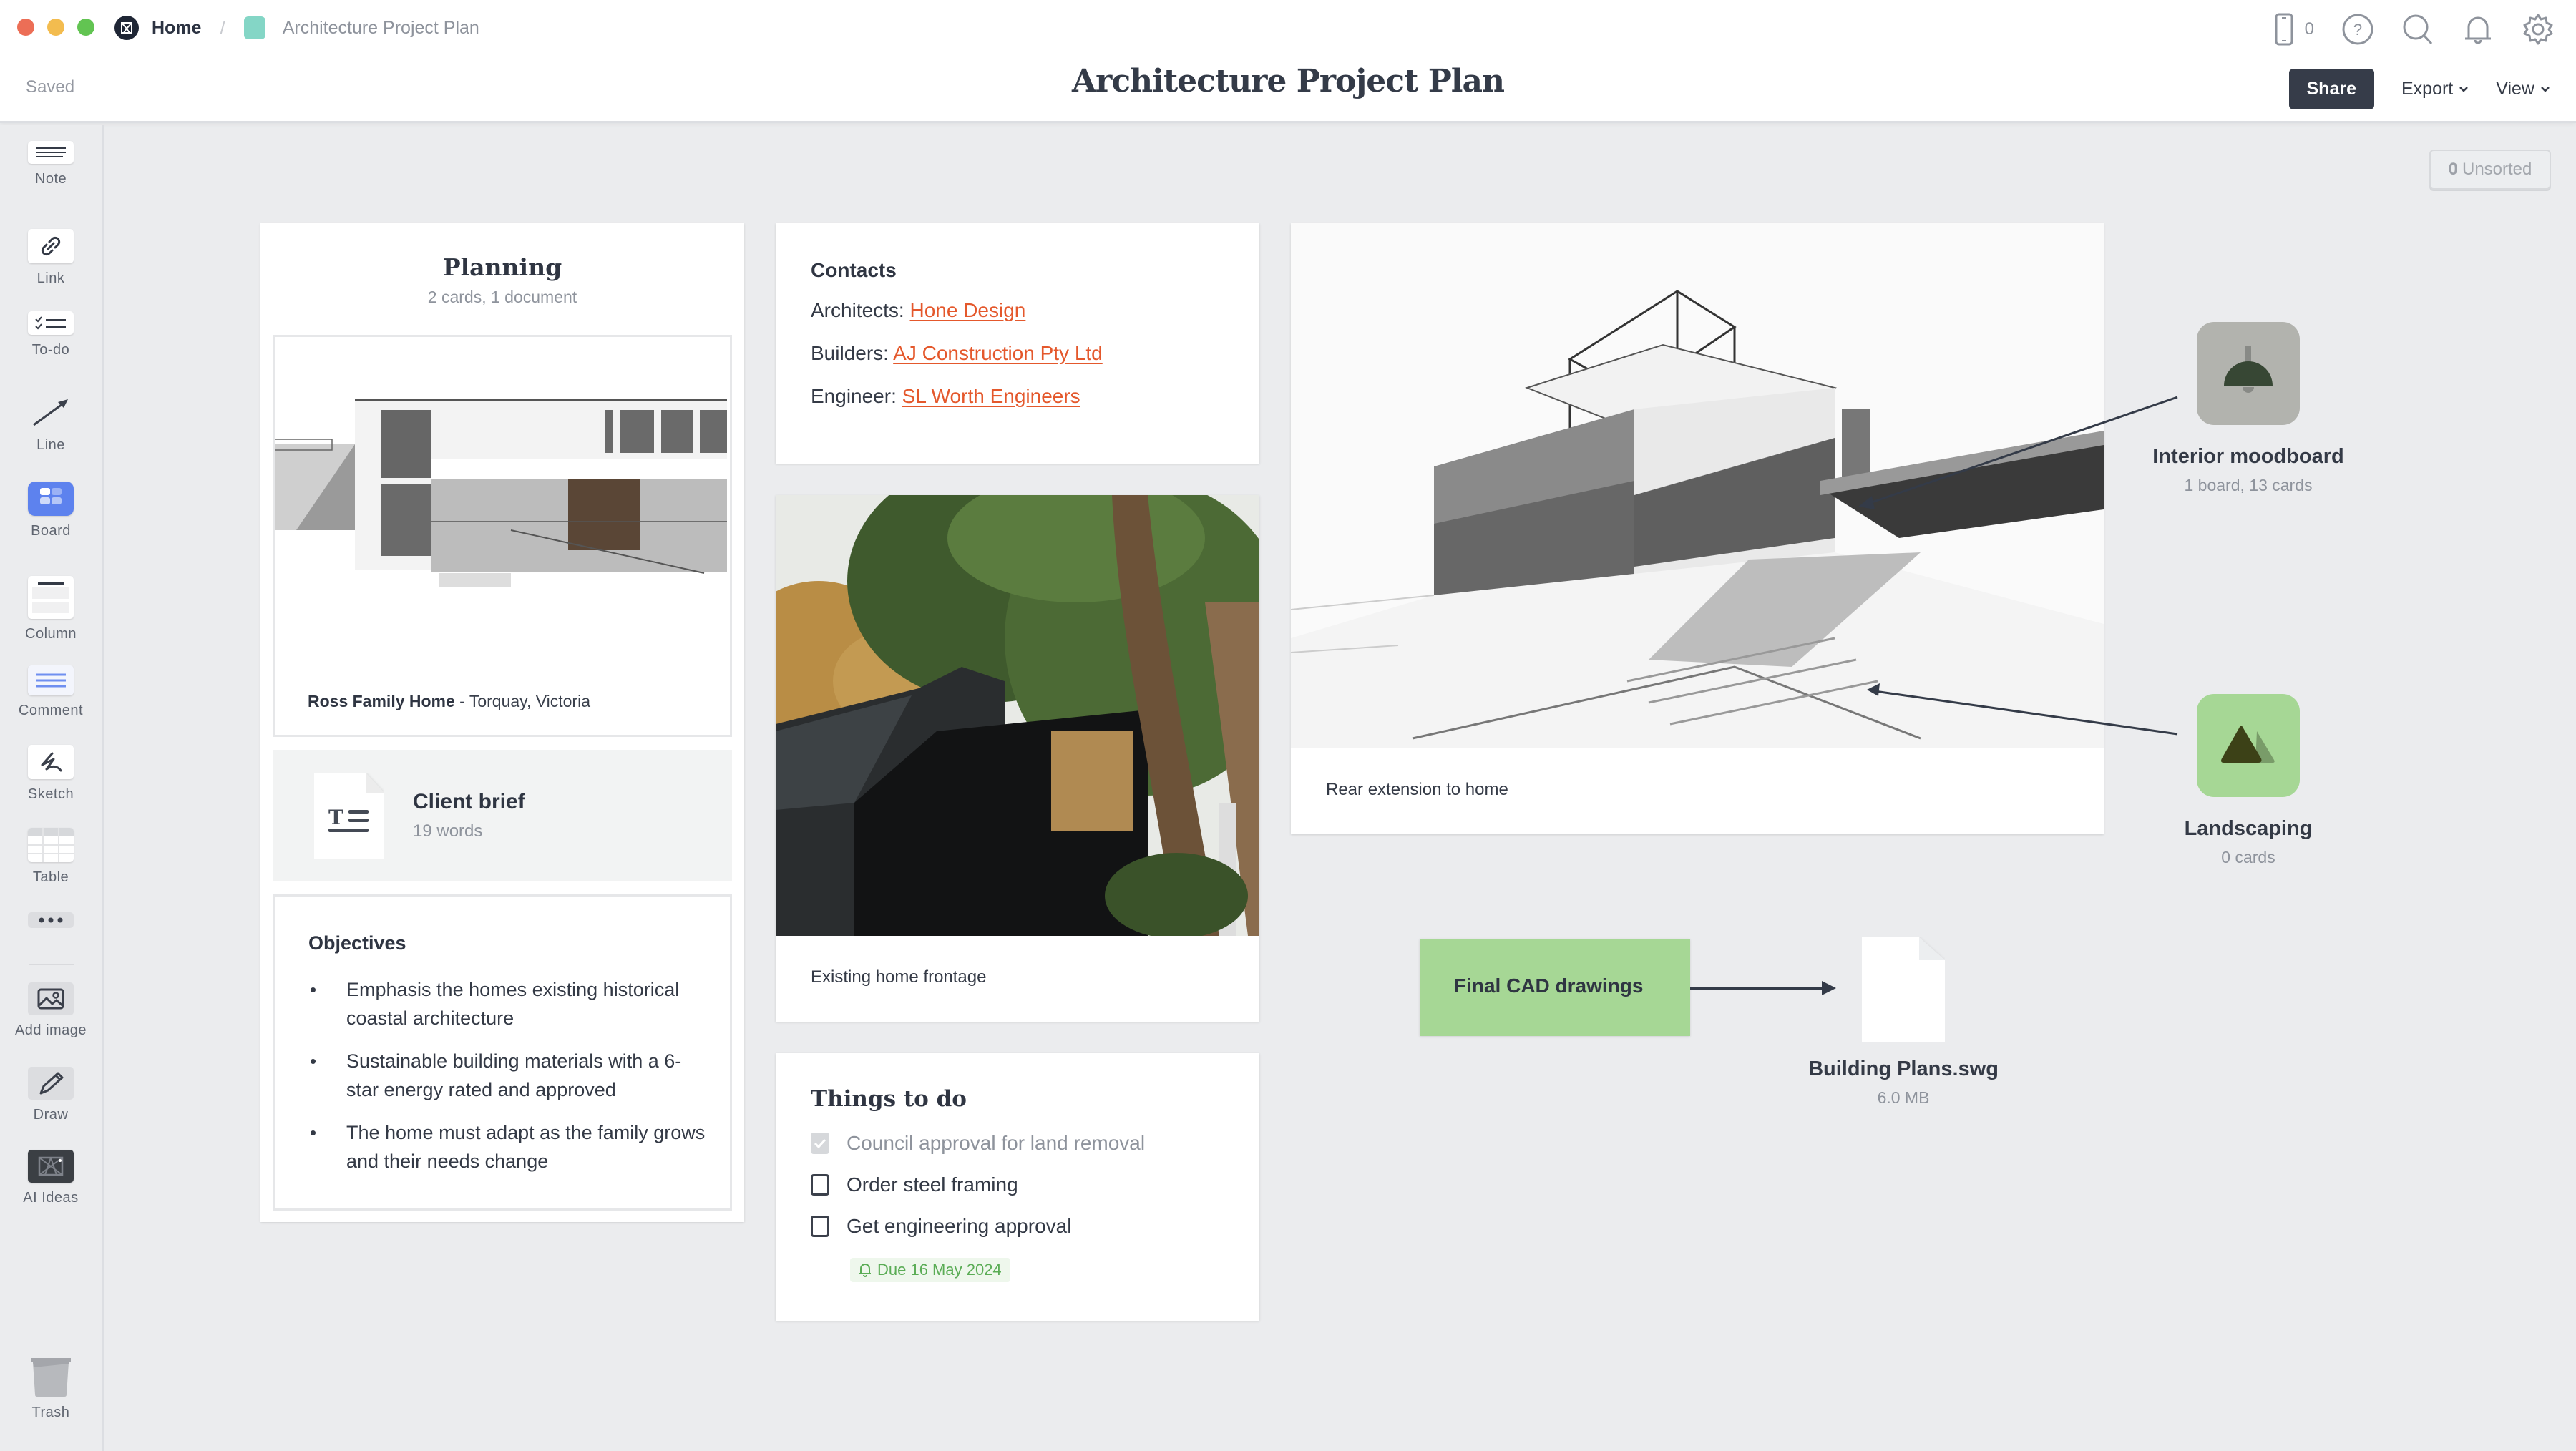  I want to click on board-color-icon, so click(254, 28).